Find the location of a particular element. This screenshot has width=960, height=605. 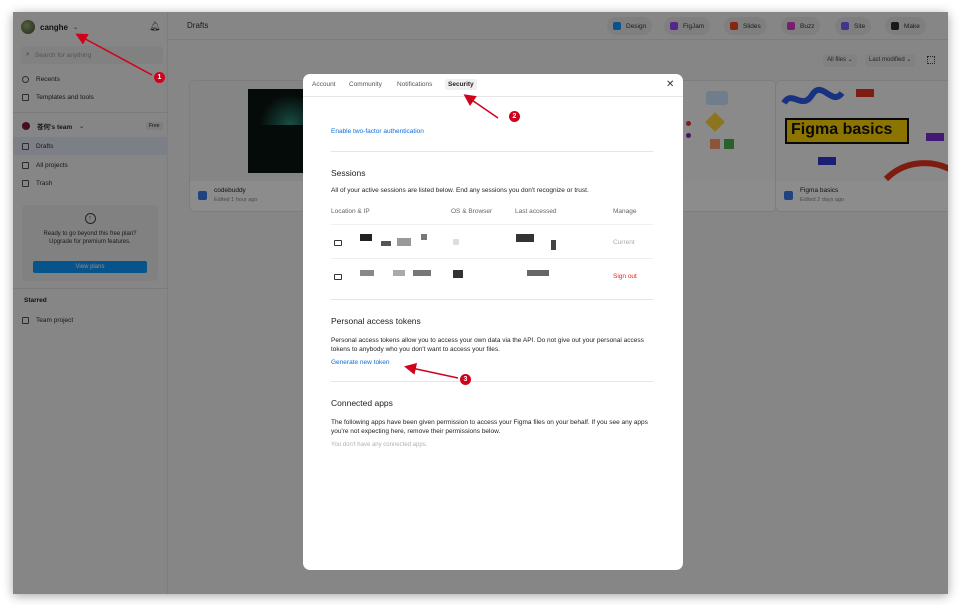

column-manage: Manage is located at coordinates (625, 211).